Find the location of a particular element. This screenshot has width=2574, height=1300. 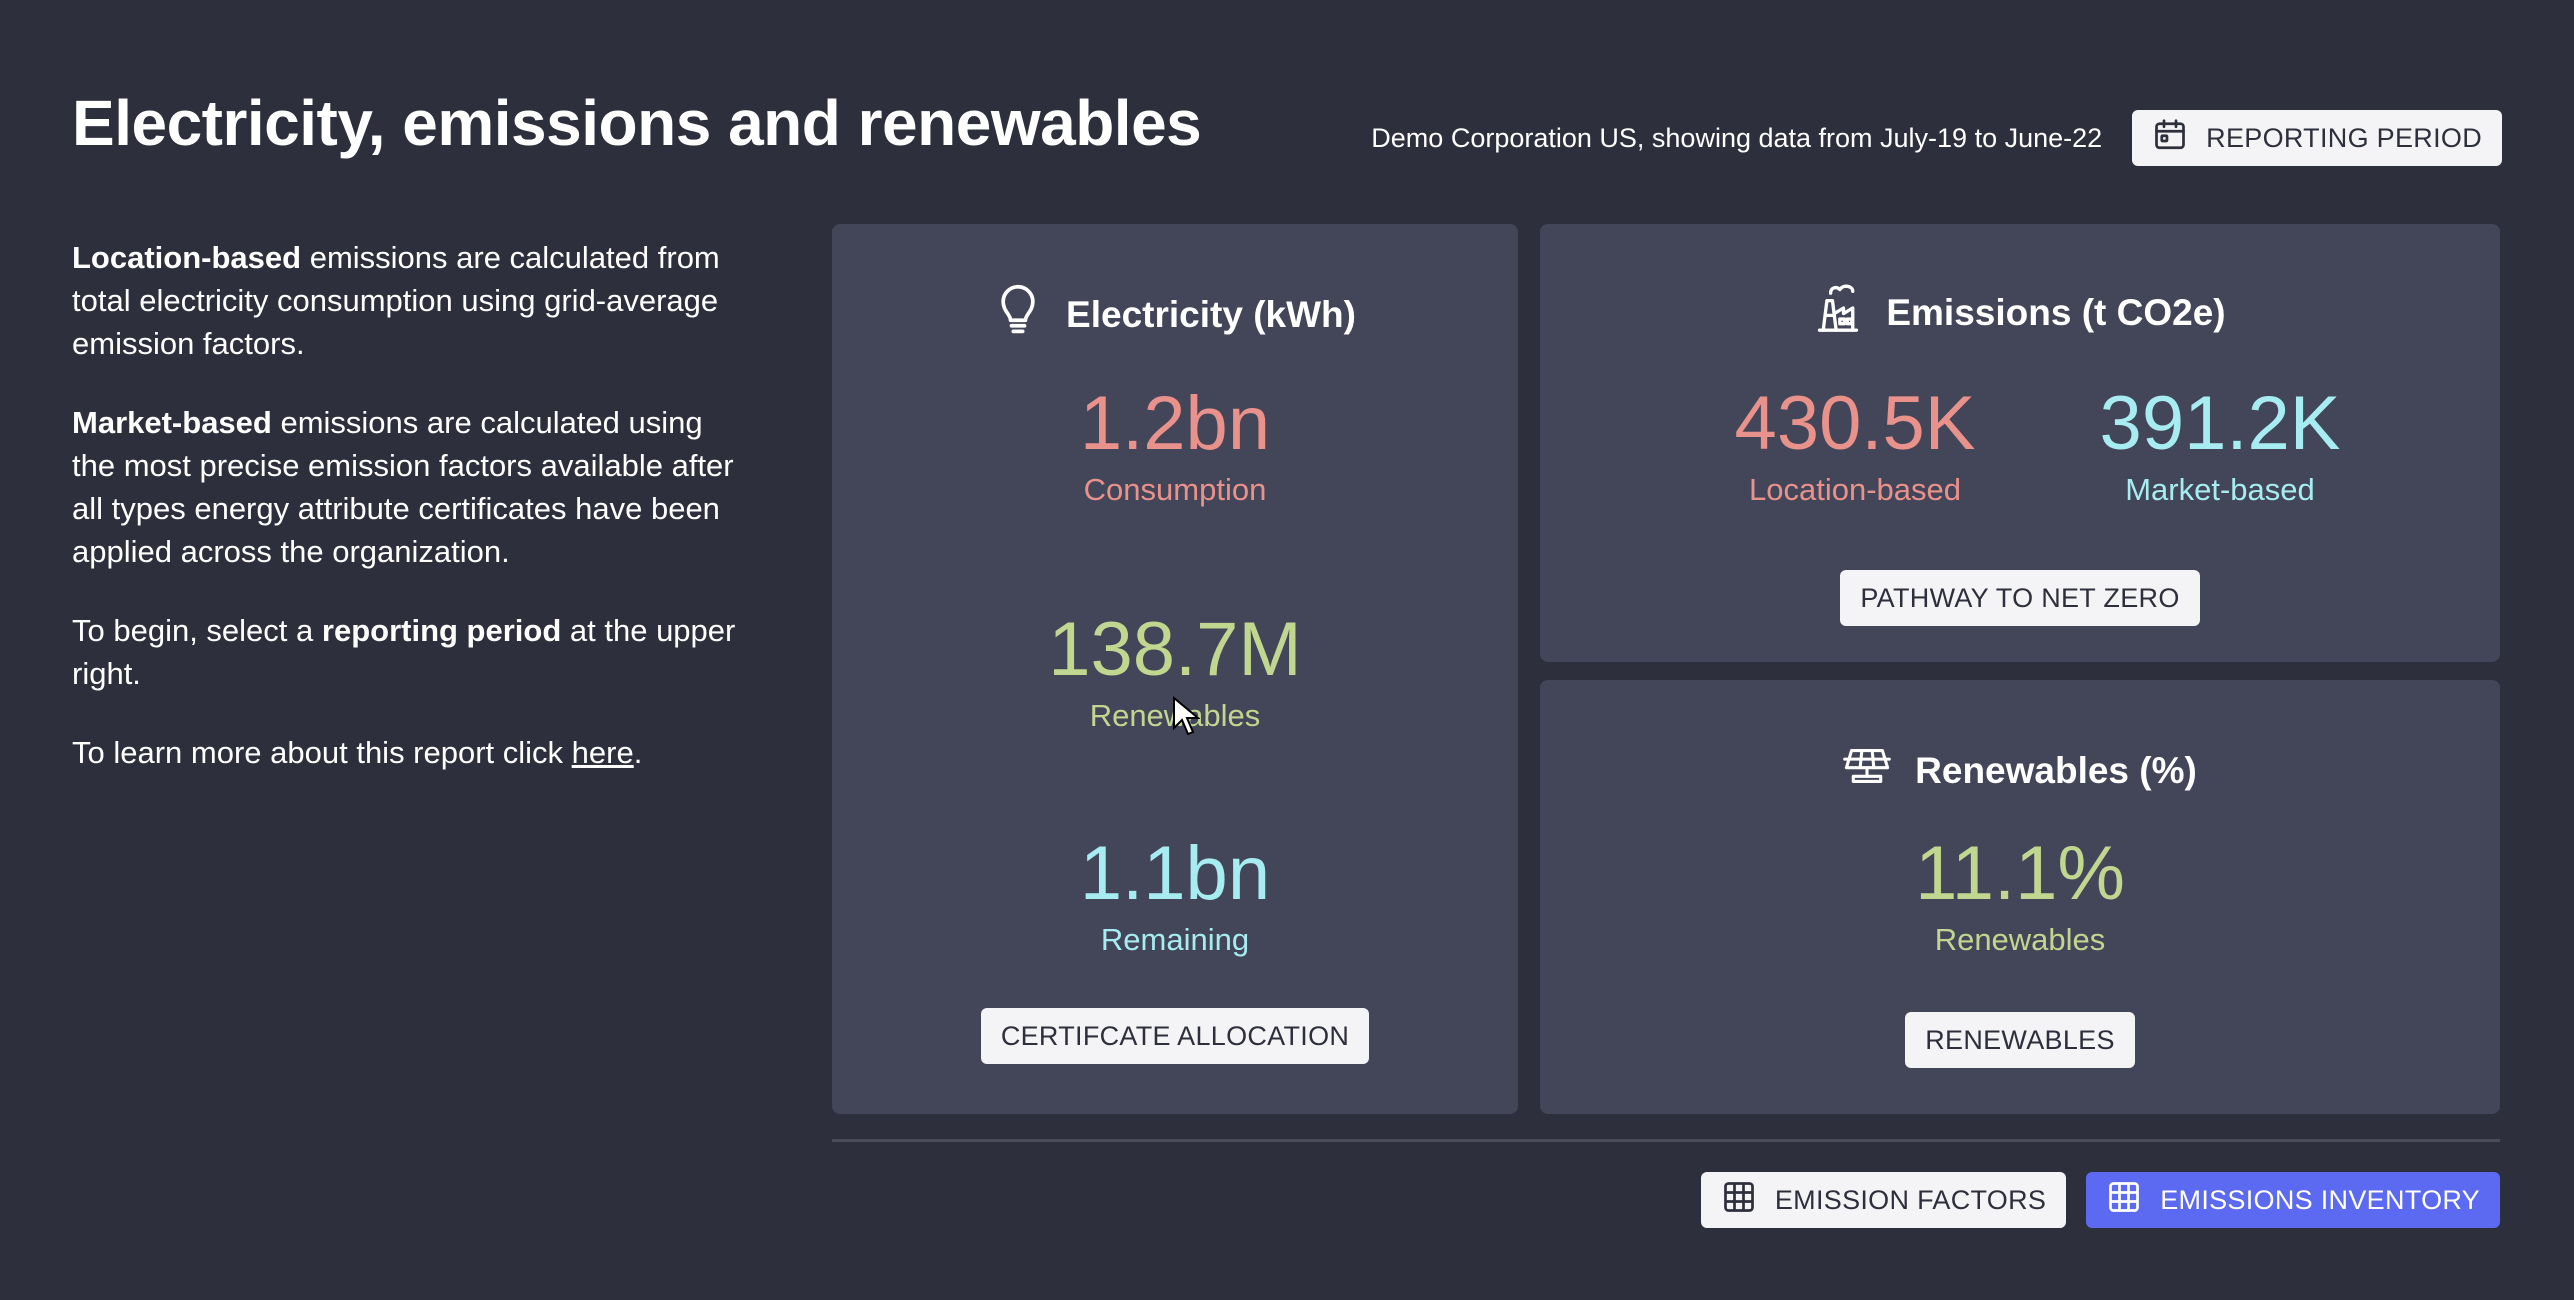

electricity-card-header: Electricity (kWh) is located at coordinates (1175, 314).